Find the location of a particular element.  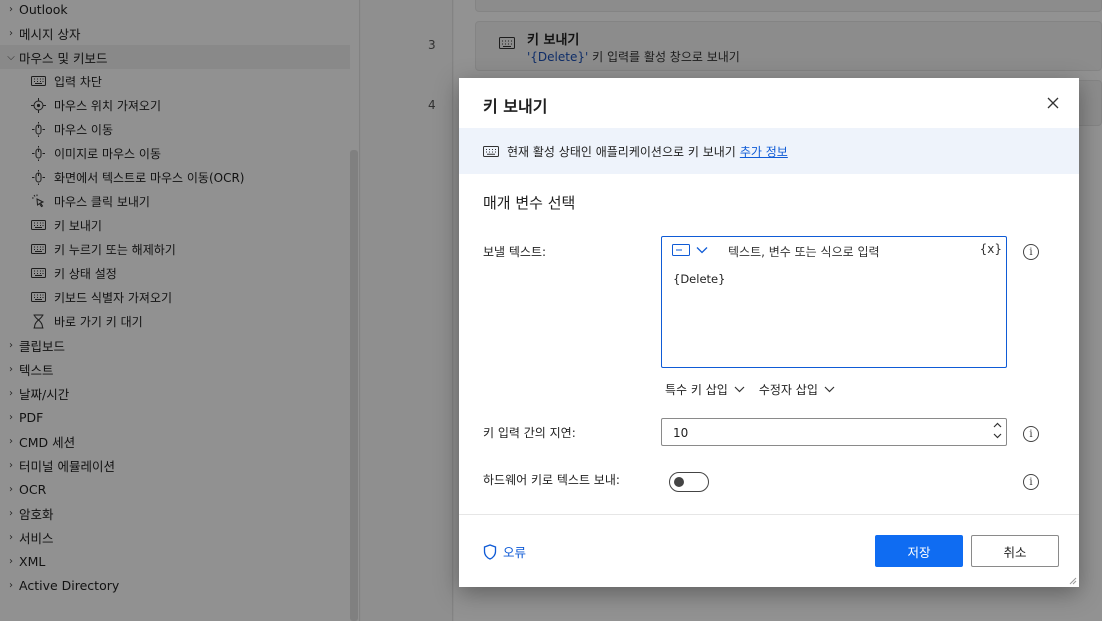

hardware-label: 하드웨어 키로 텍스트 보내: is located at coordinates (551, 480).